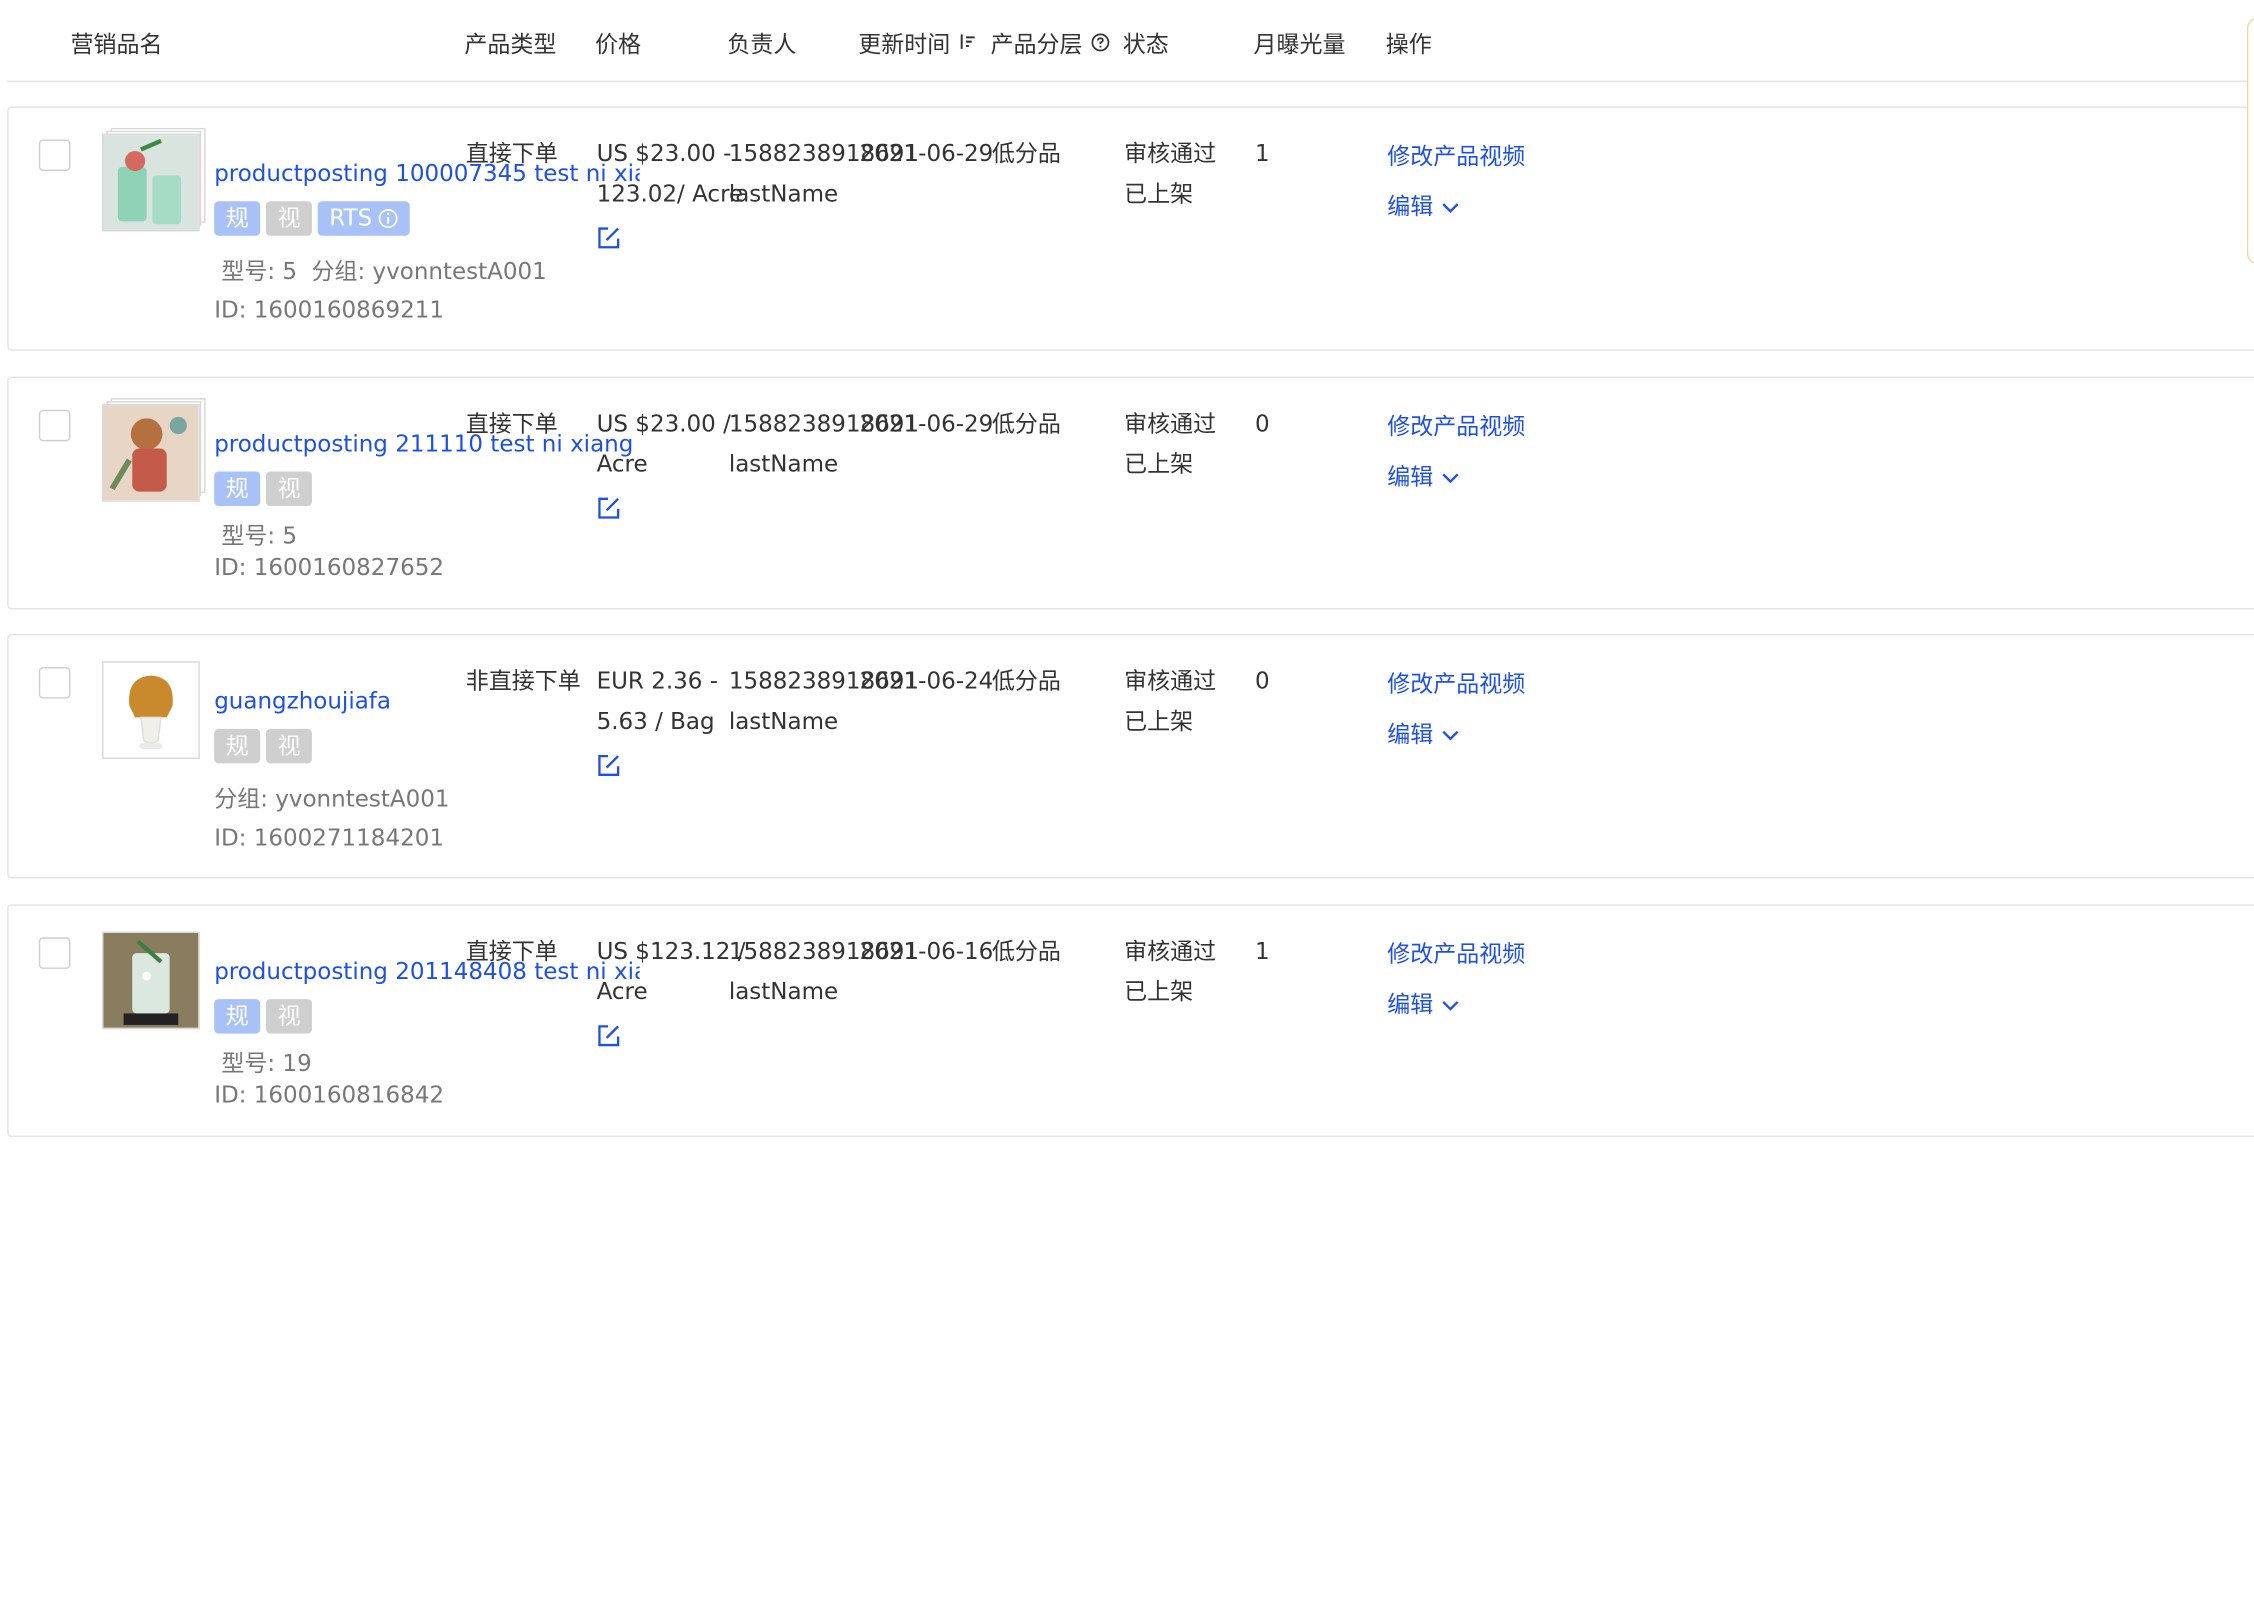  Describe the element at coordinates (1100, 41) in the screenshot. I see `help-icon` at that location.